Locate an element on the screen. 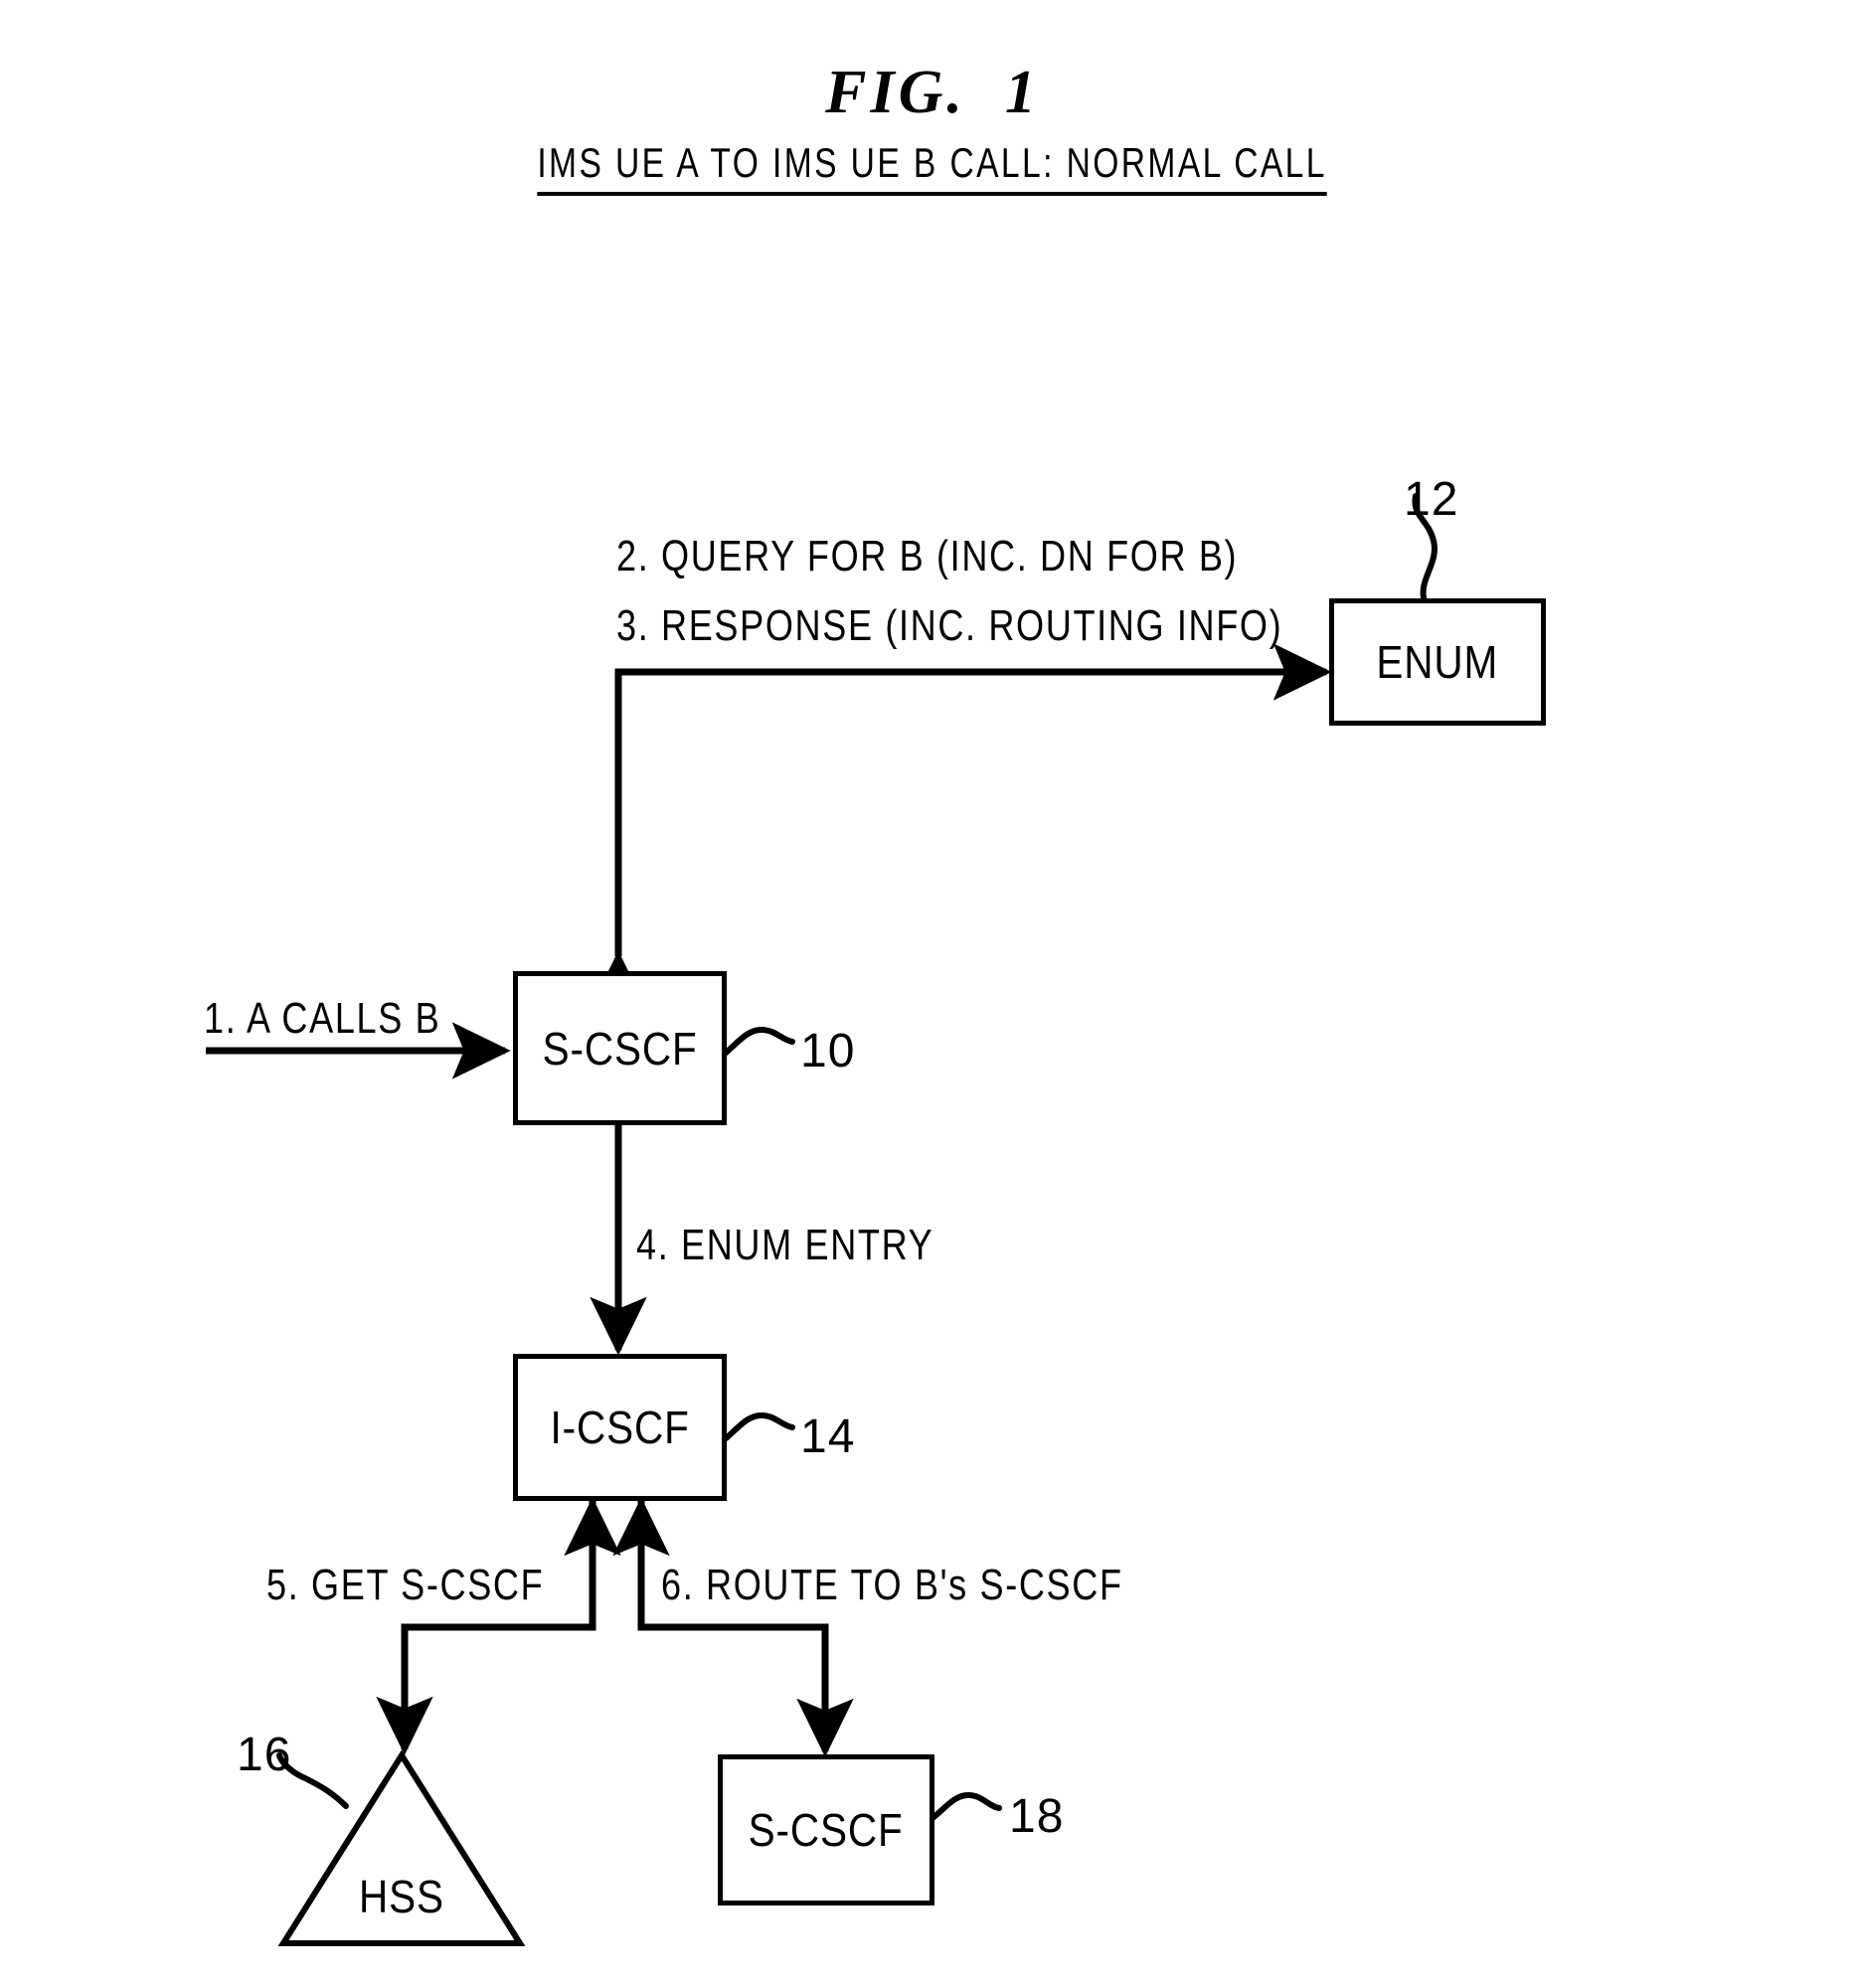 This screenshot has height=1988, width=1865. connector-get-s-cscf is located at coordinates (486, 1626).